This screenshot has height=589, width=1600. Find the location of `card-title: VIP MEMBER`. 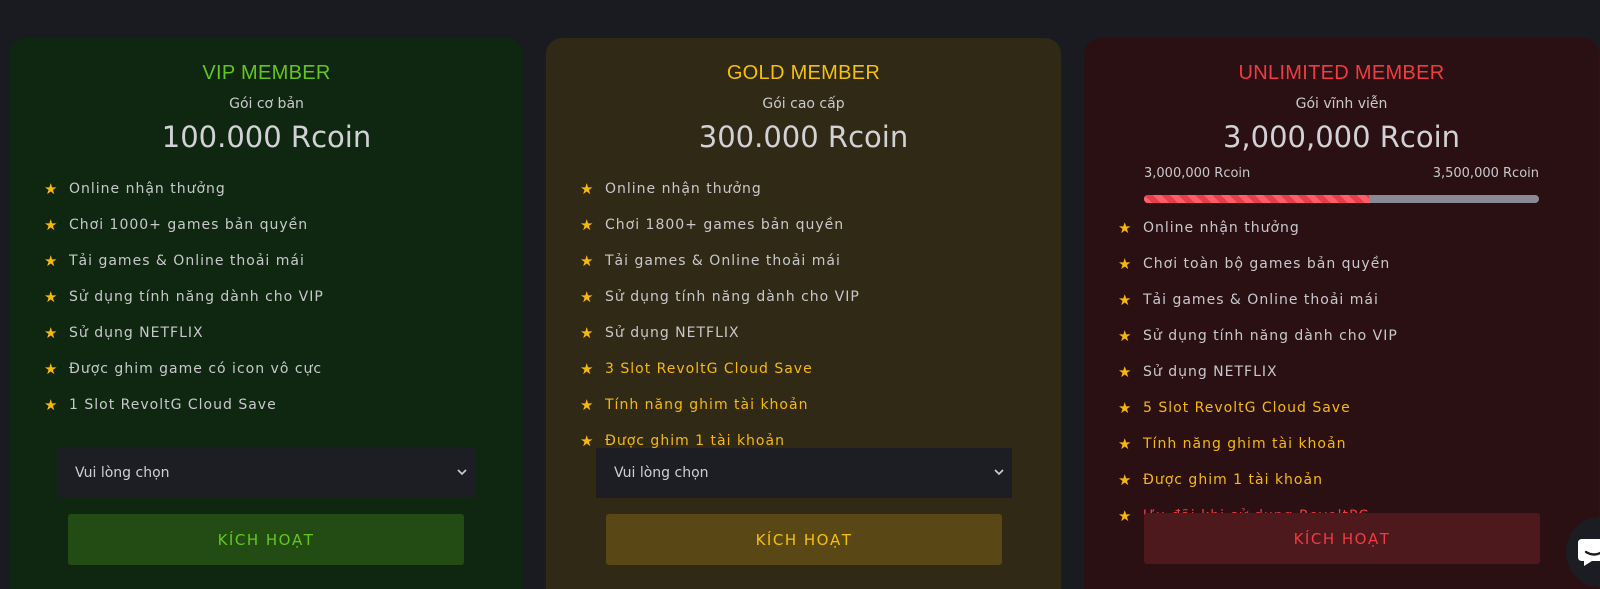

card-title: VIP MEMBER is located at coordinates (266, 73).